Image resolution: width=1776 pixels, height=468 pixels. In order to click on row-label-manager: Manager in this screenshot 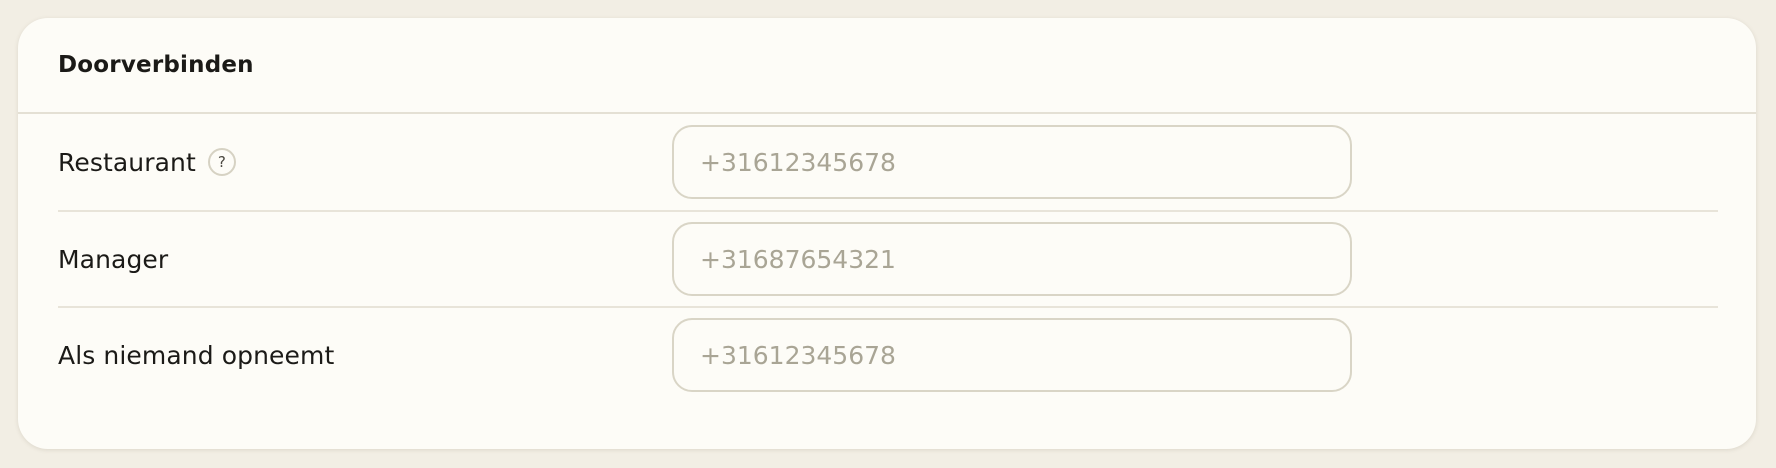, I will do `click(365, 259)`.